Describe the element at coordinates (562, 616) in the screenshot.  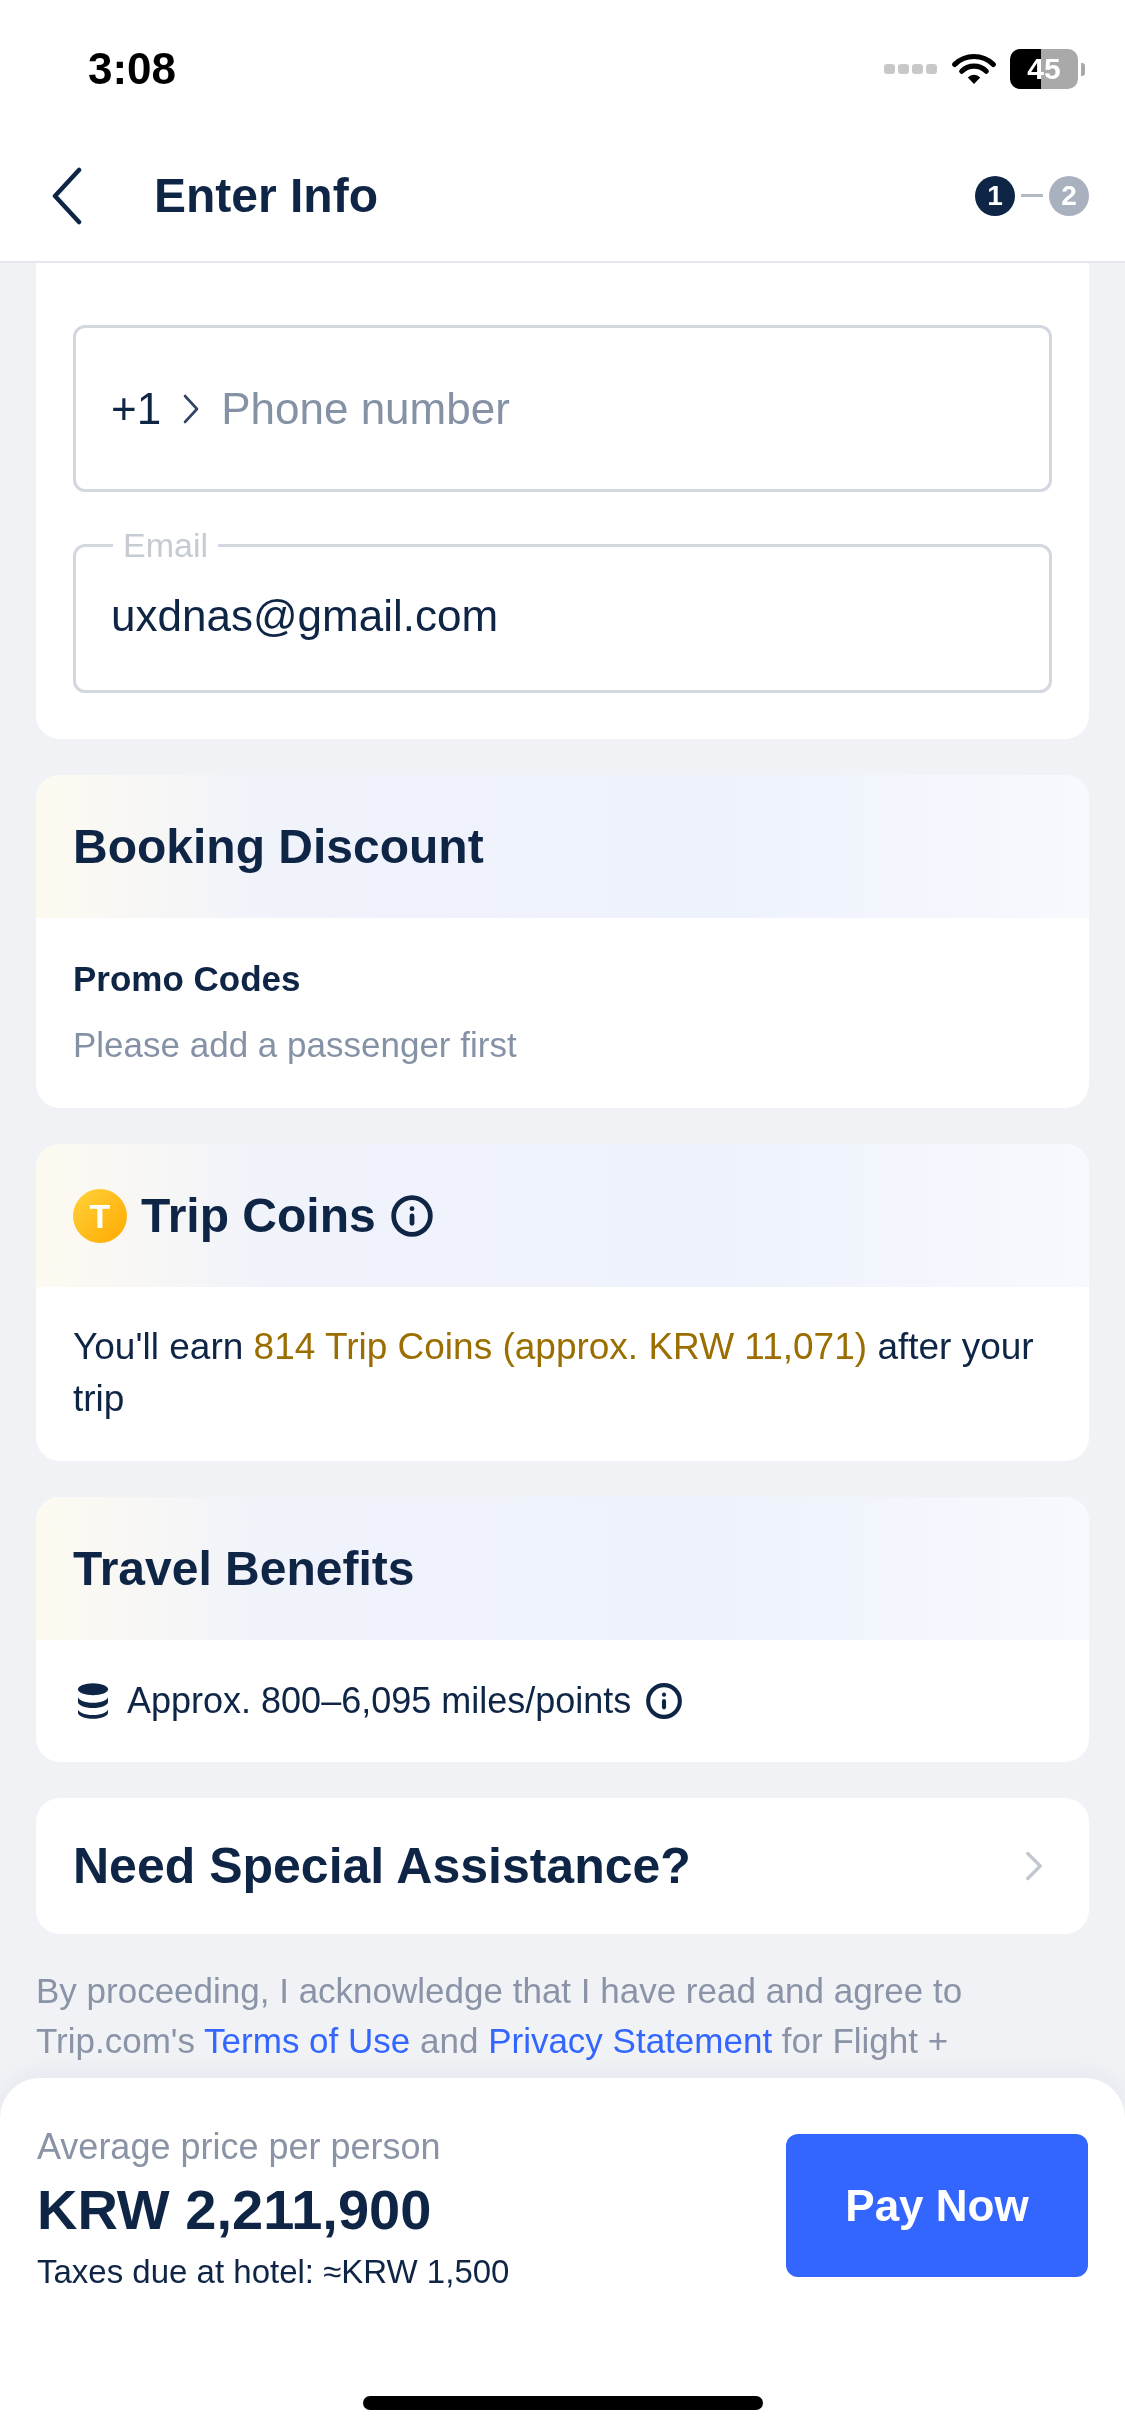
I see `email-input: uxdnas@gmail.com` at that location.